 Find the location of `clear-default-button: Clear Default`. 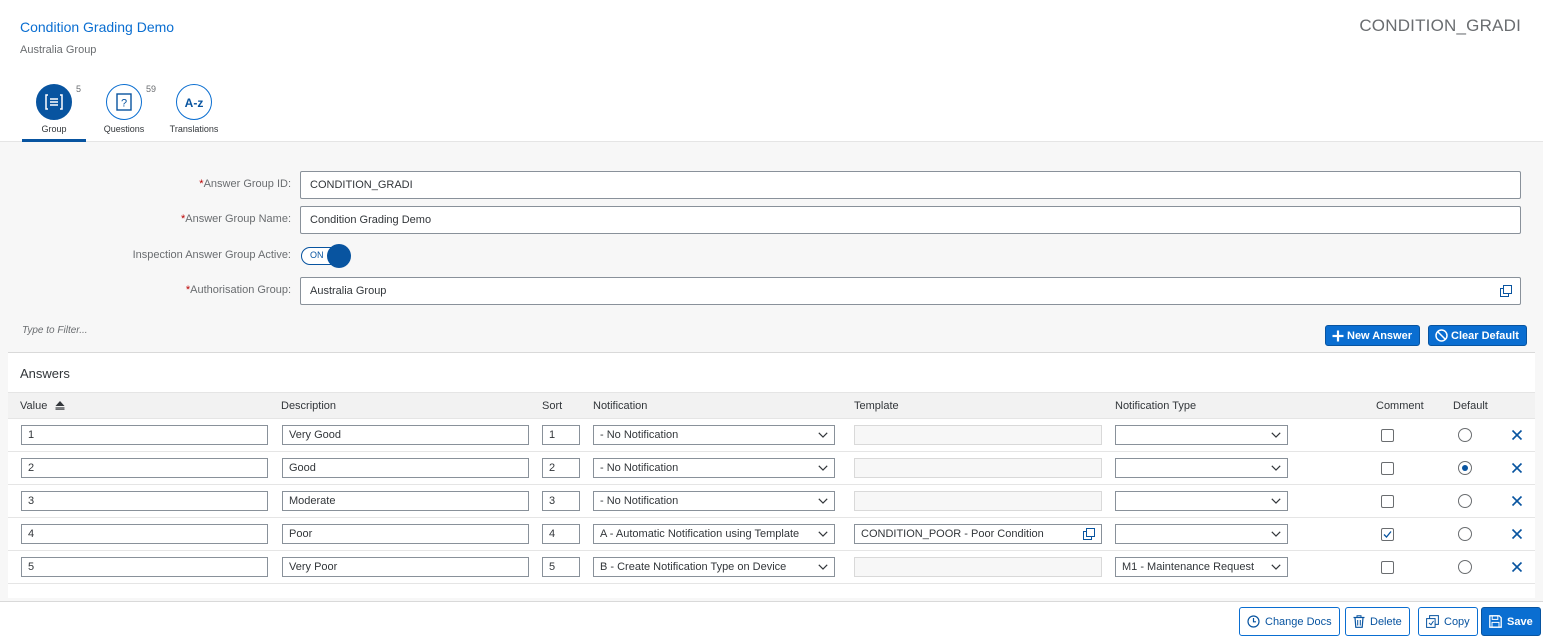

clear-default-button: Clear Default is located at coordinates (1477, 335).